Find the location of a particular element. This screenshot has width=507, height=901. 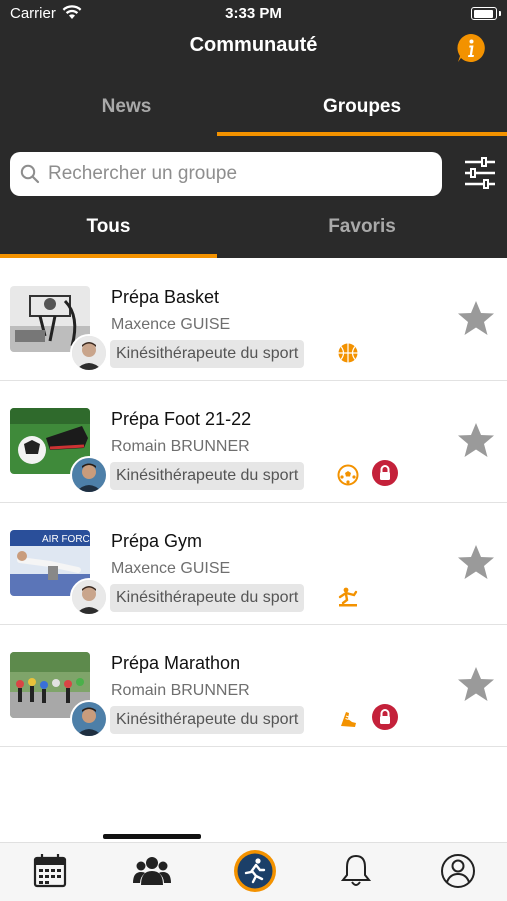

bell-icon is located at coordinates (356, 871).